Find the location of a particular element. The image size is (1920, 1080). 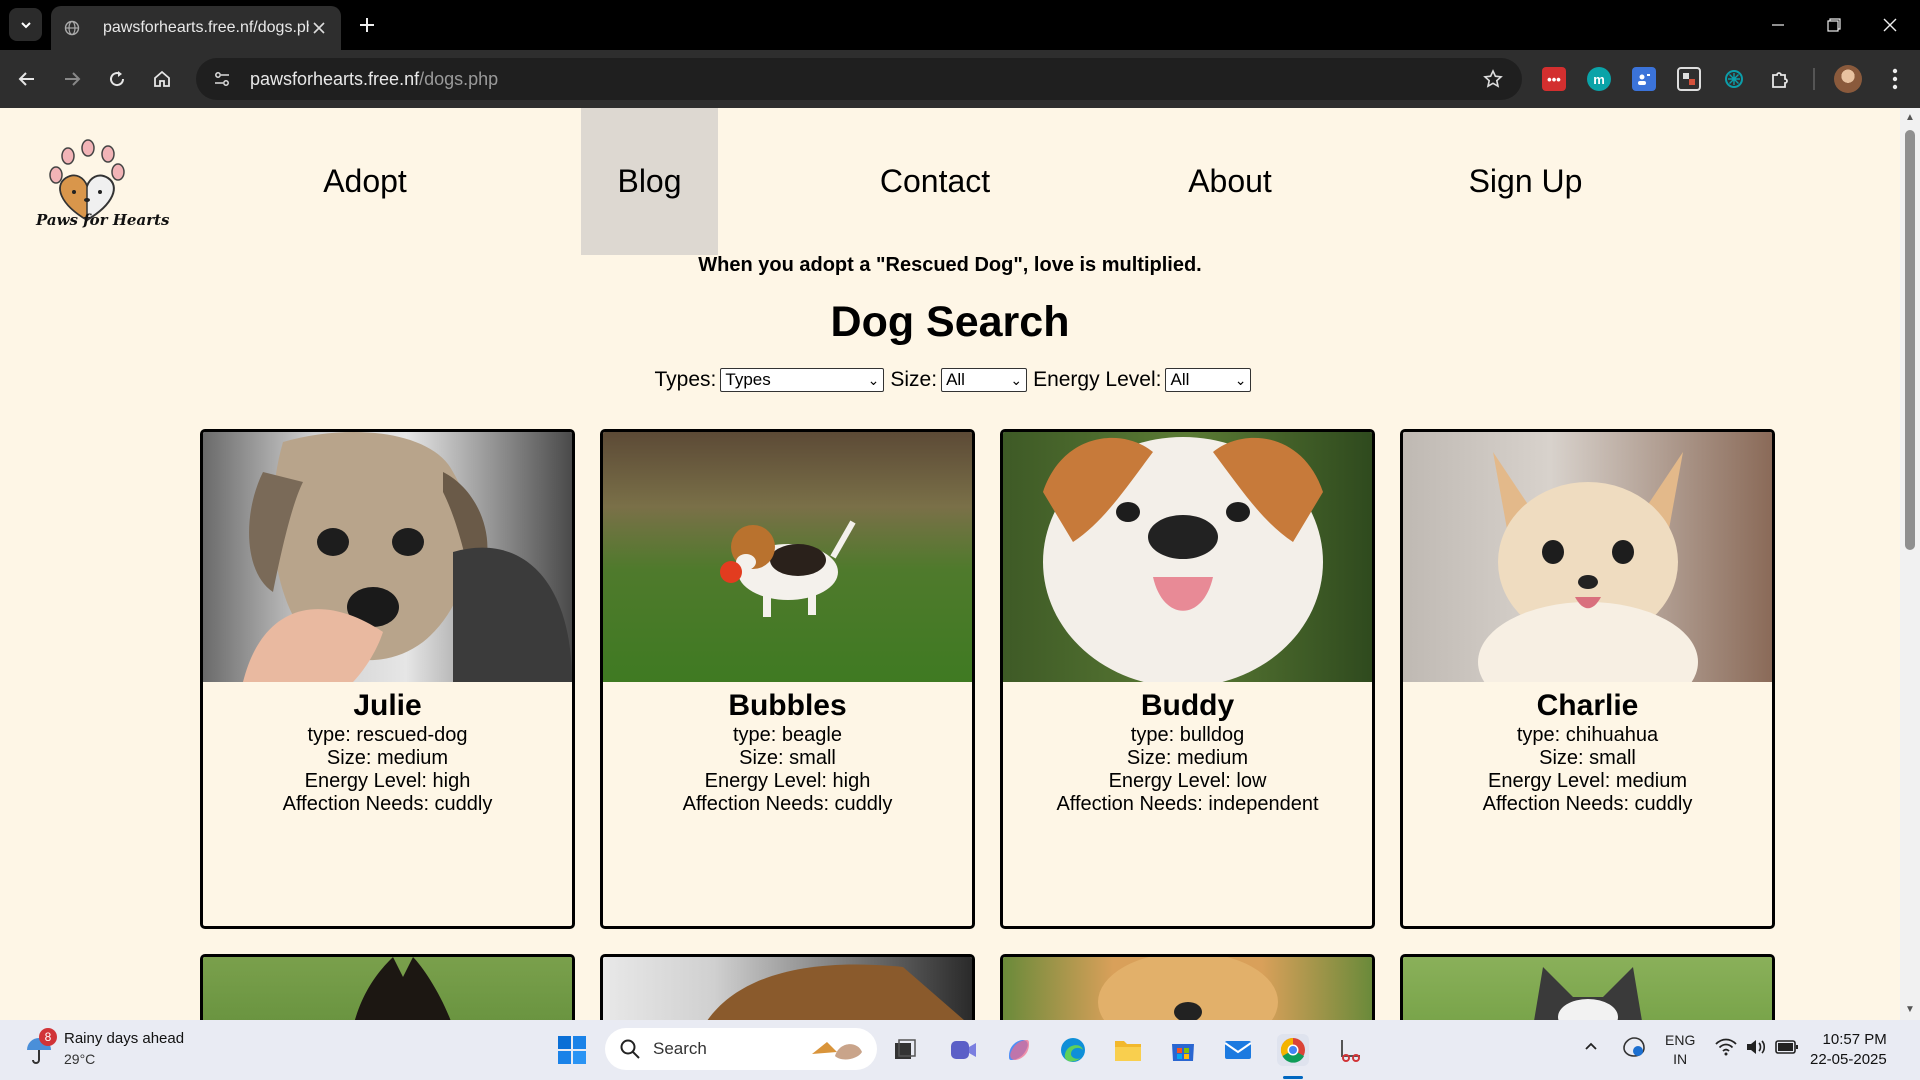

url-path: /dogs.php is located at coordinates (459, 78).